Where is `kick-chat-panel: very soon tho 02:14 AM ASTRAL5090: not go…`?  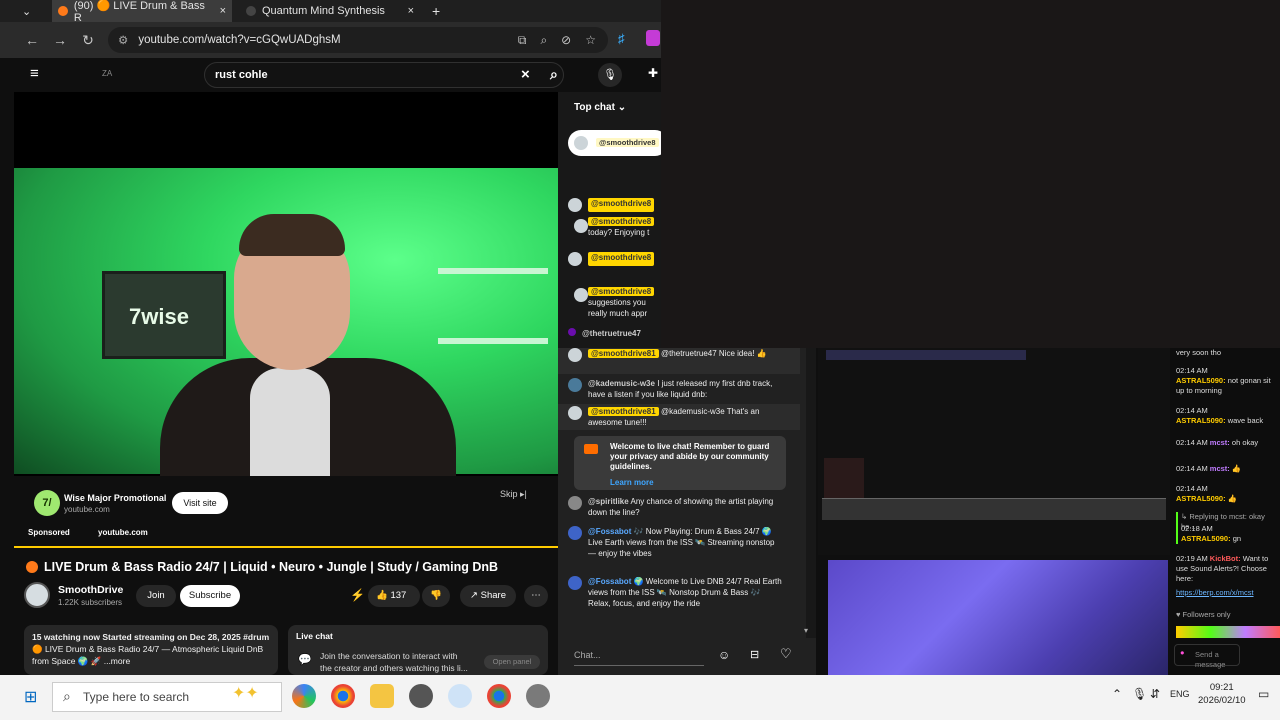 kick-chat-panel: very soon tho 02:14 AM ASTRAL5090: not go… is located at coordinates (1225, 511).